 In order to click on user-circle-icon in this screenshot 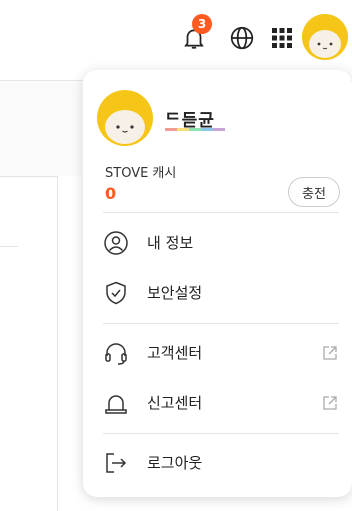, I will do `click(116, 243)`.